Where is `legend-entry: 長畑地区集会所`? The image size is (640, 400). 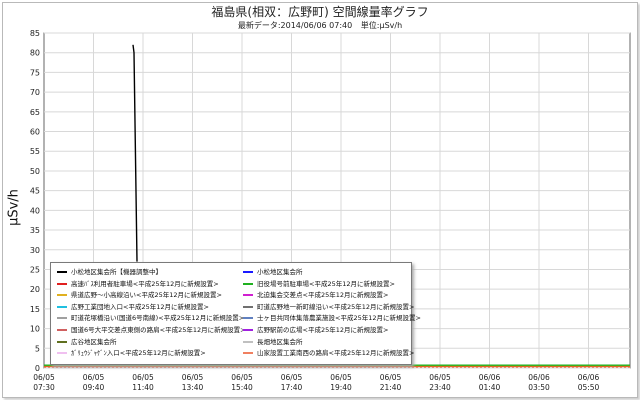
legend-entry: 長畑地区集会所 is located at coordinates (273, 342).